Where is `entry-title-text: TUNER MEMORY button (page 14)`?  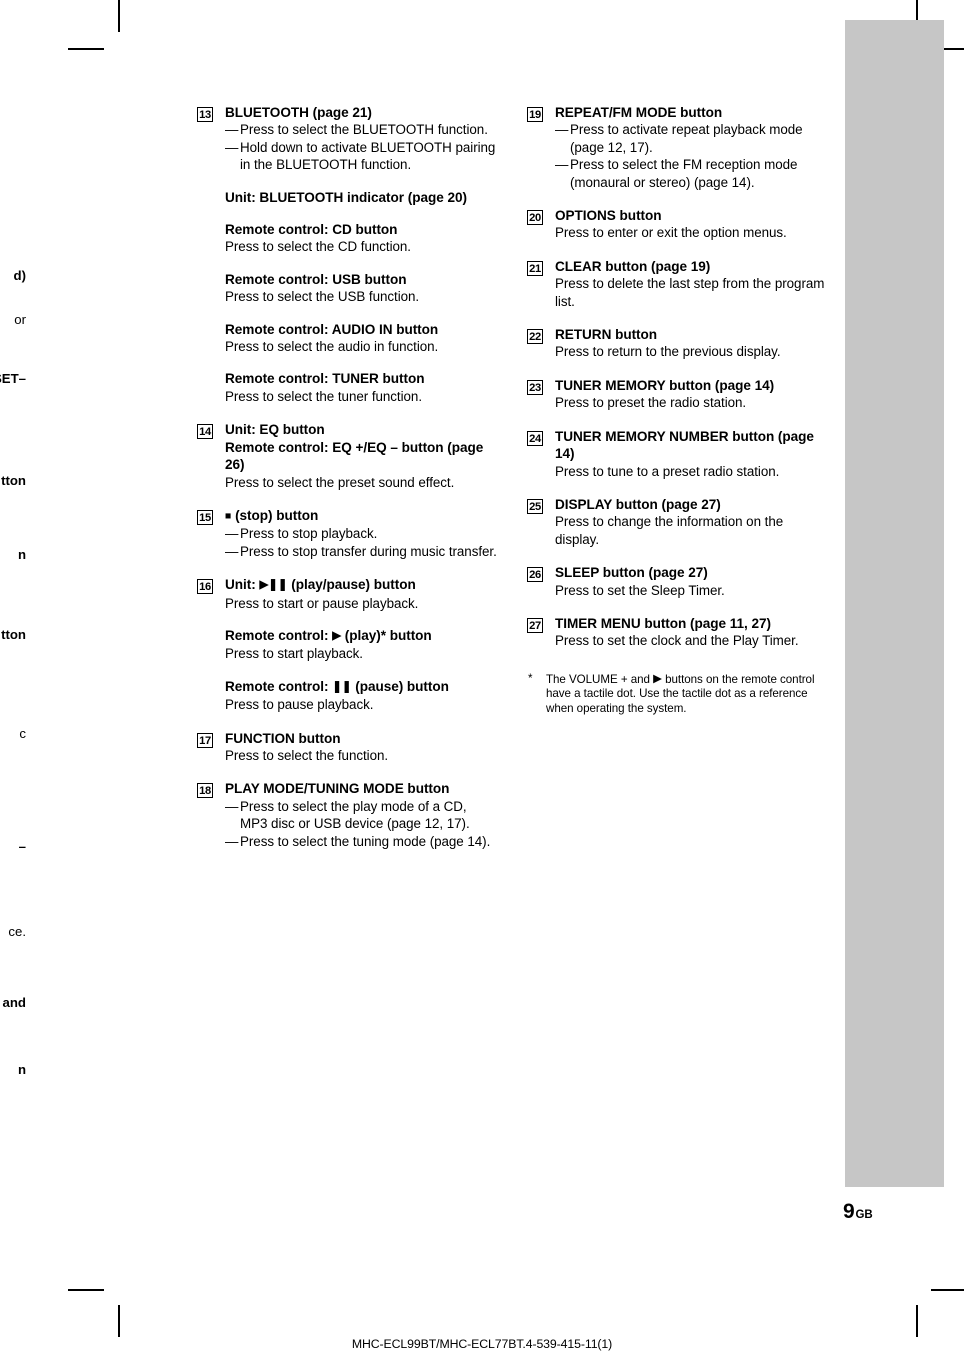 entry-title-text: TUNER MEMORY button (page 14) is located at coordinates (665, 385).